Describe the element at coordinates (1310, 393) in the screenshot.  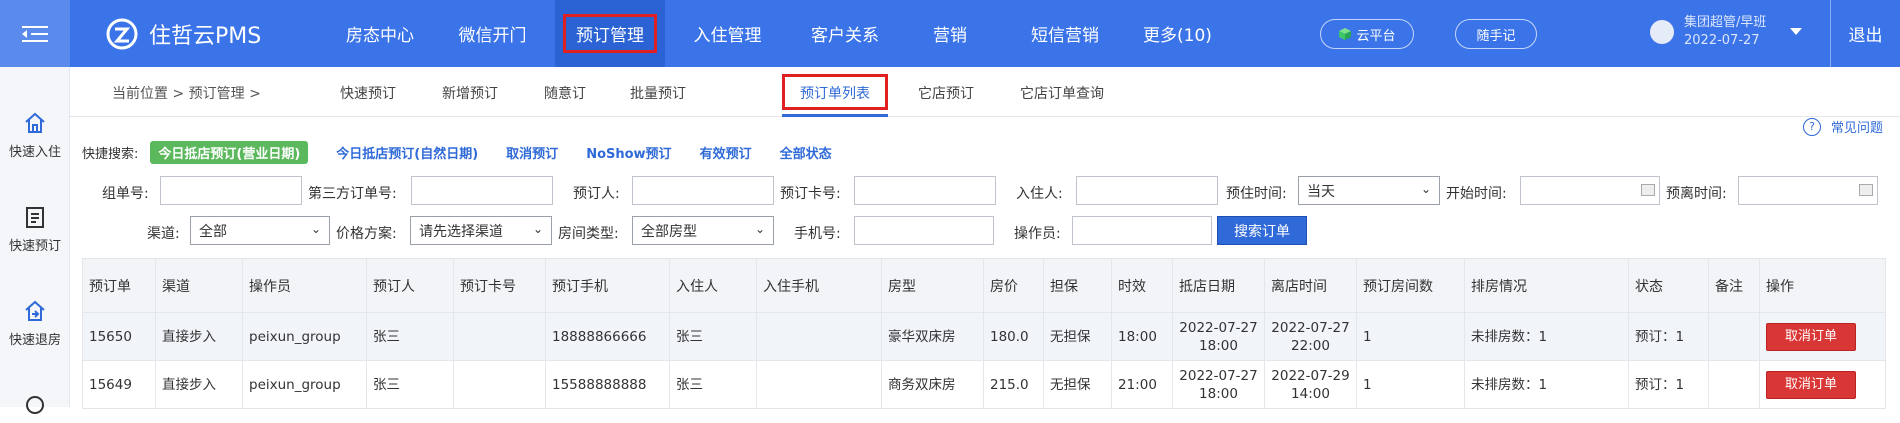
I see `departure-time-value: 14:00` at that location.